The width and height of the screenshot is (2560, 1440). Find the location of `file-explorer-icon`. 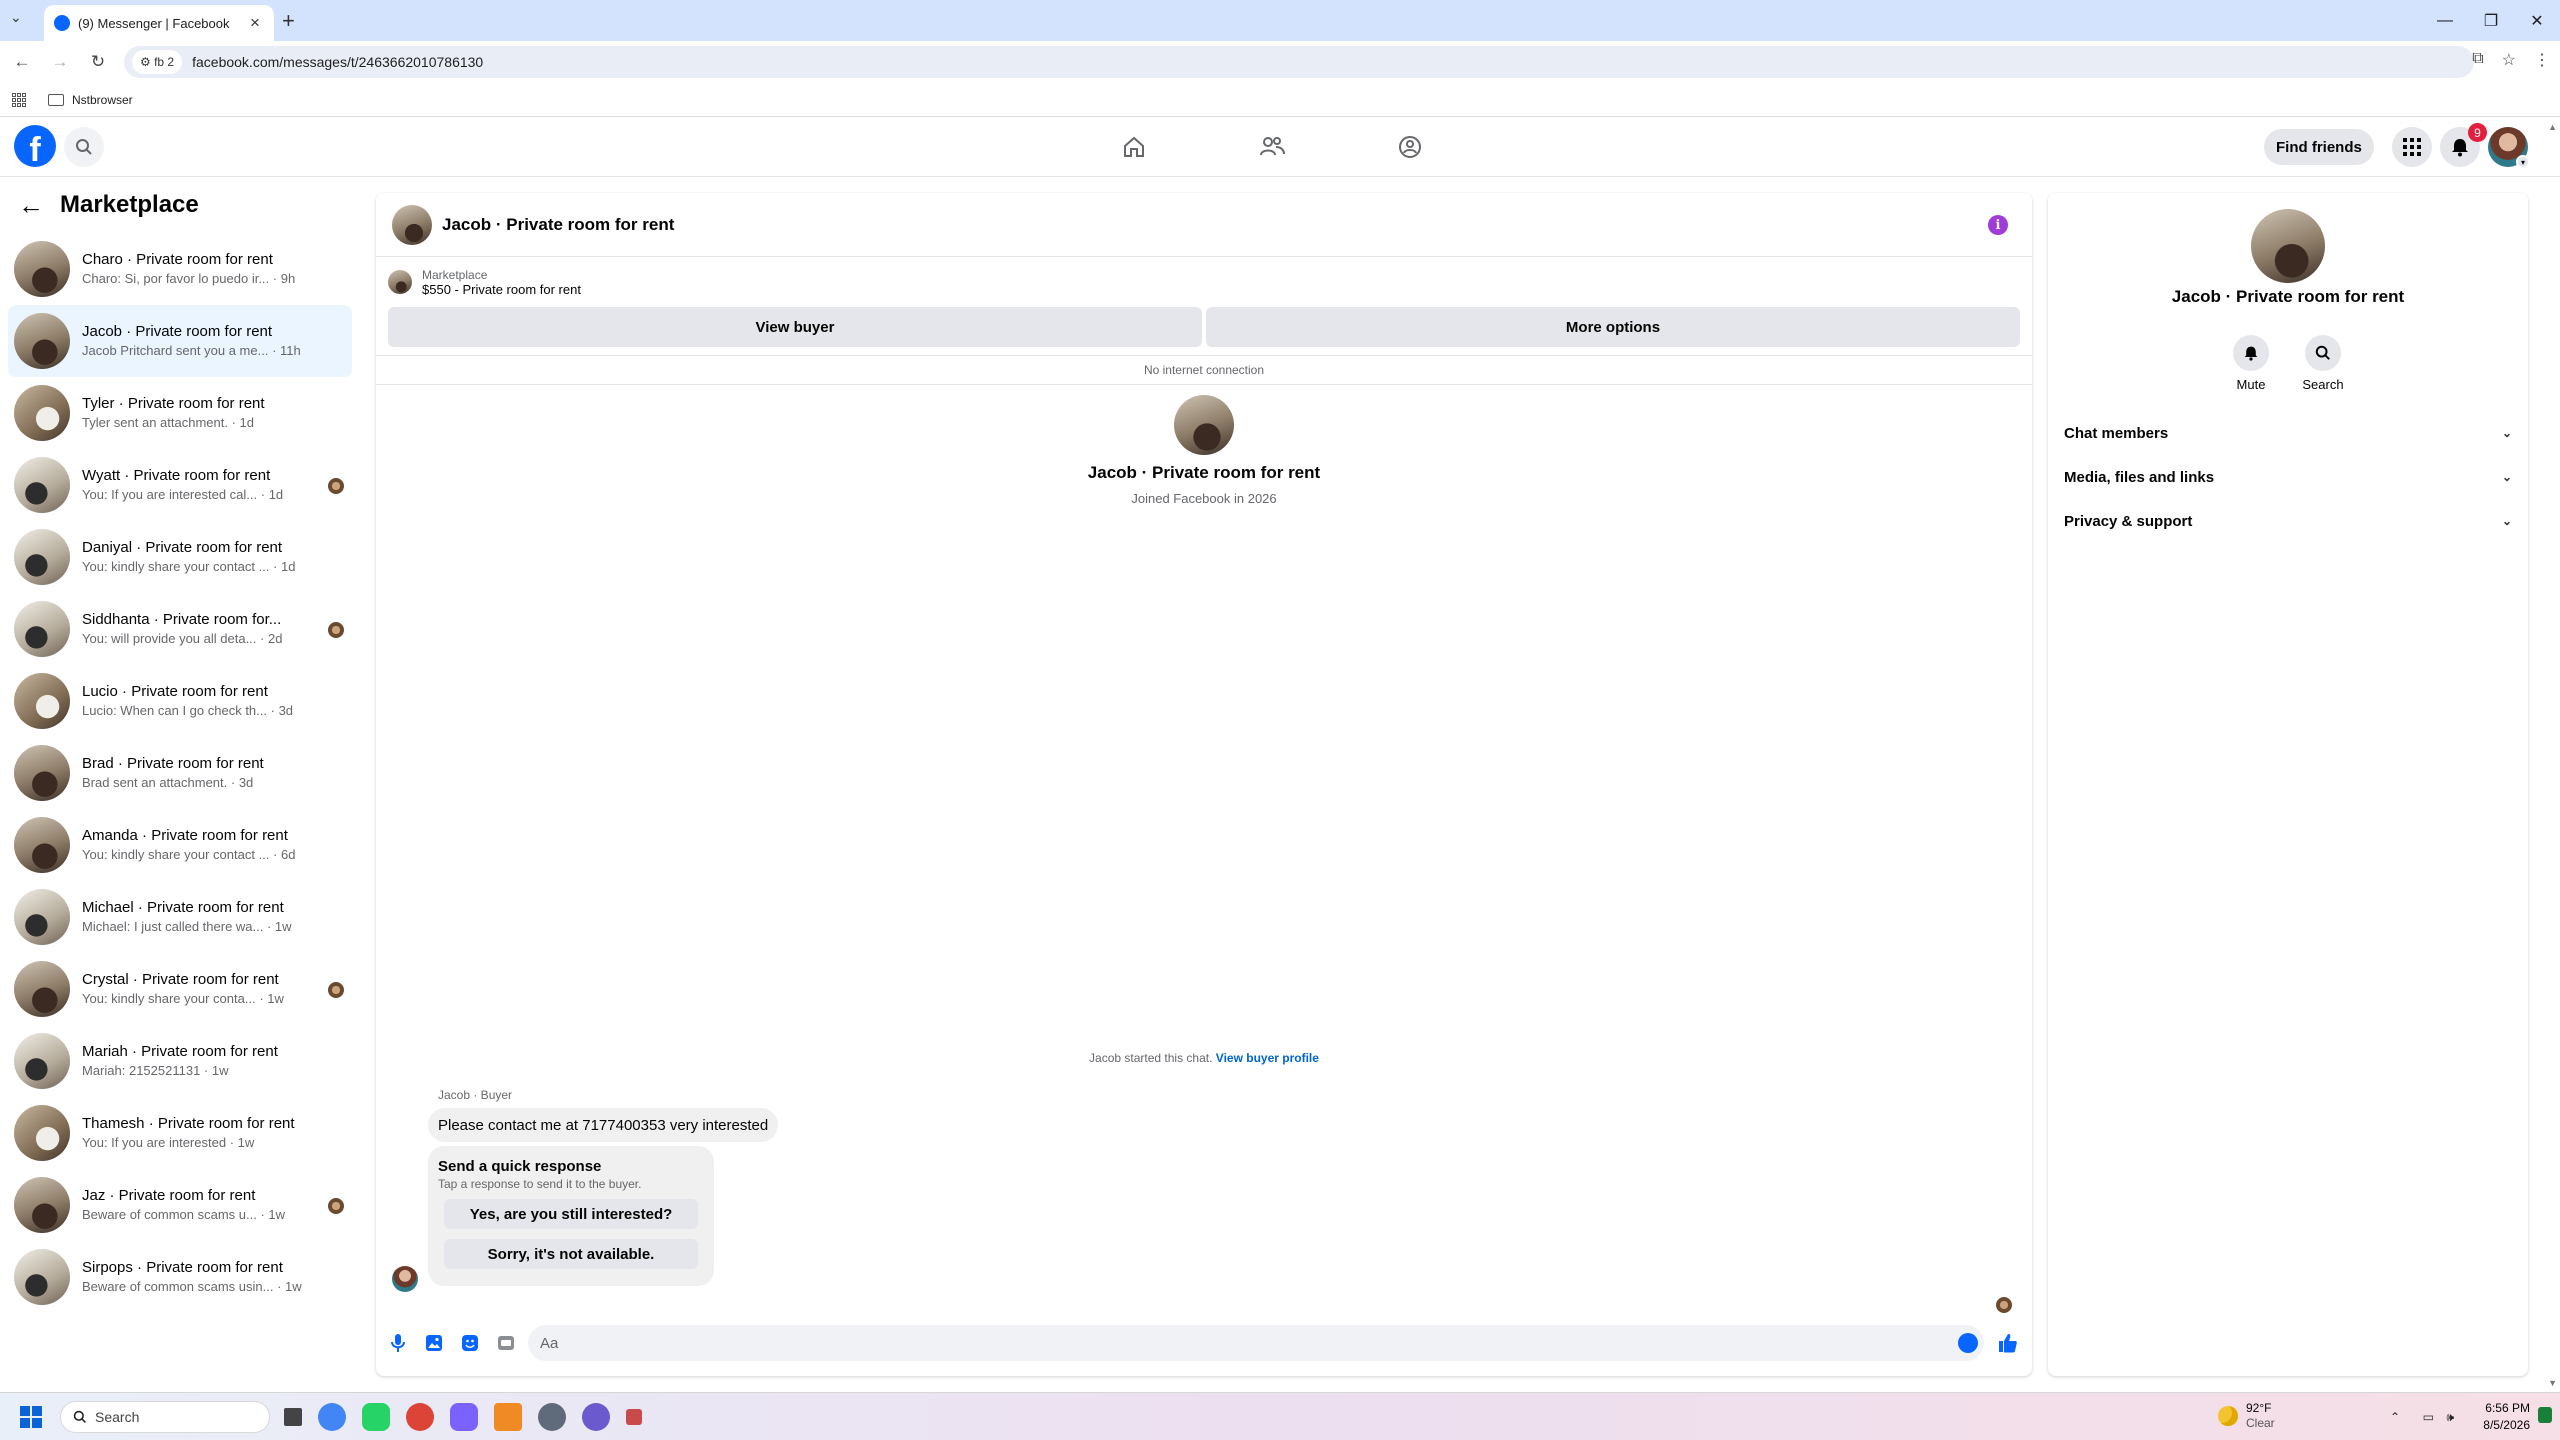

file-explorer-icon is located at coordinates (293, 1416).